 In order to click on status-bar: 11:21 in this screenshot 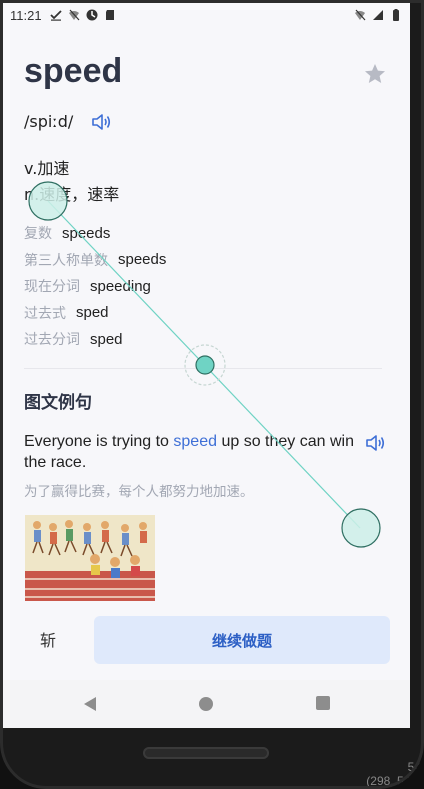, I will do `click(206, 15)`.